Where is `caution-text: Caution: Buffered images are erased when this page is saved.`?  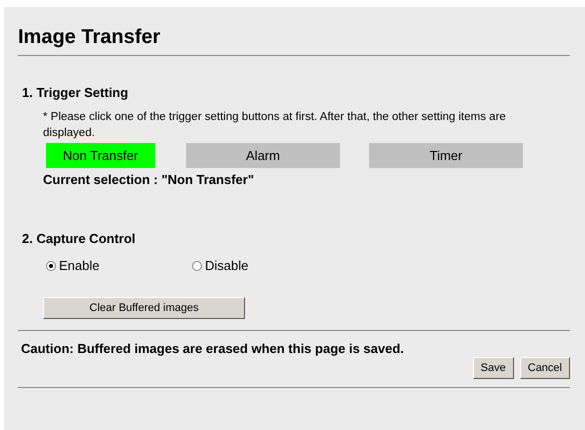
caution-text: Caution: Buffered images are erased when this page is saved. is located at coordinates (213, 348).